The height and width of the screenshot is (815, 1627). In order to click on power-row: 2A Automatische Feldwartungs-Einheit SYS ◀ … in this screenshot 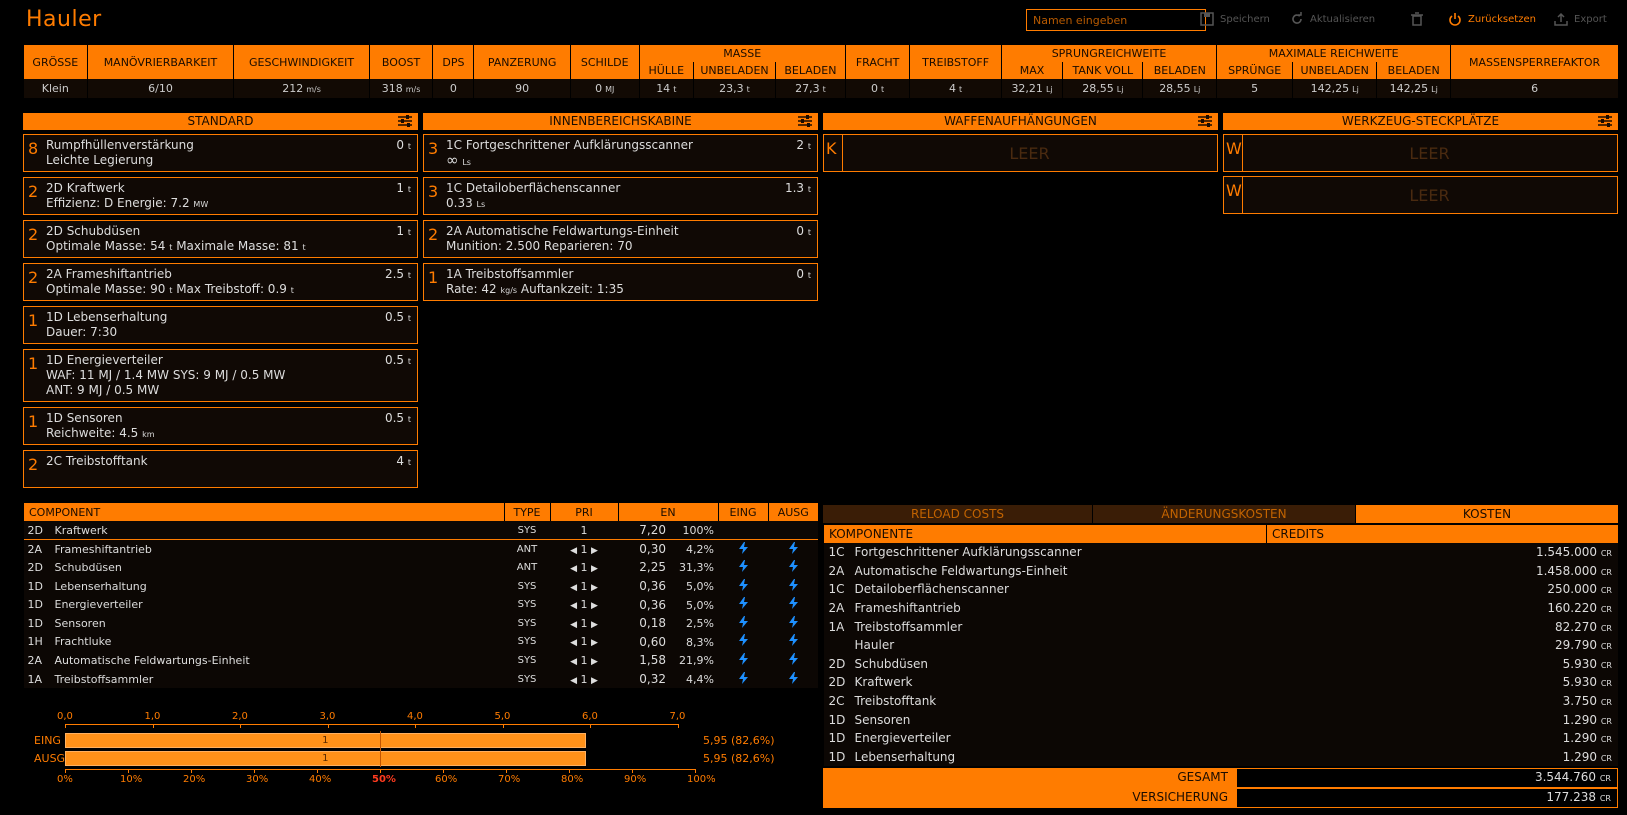, I will do `click(420, 660)`.